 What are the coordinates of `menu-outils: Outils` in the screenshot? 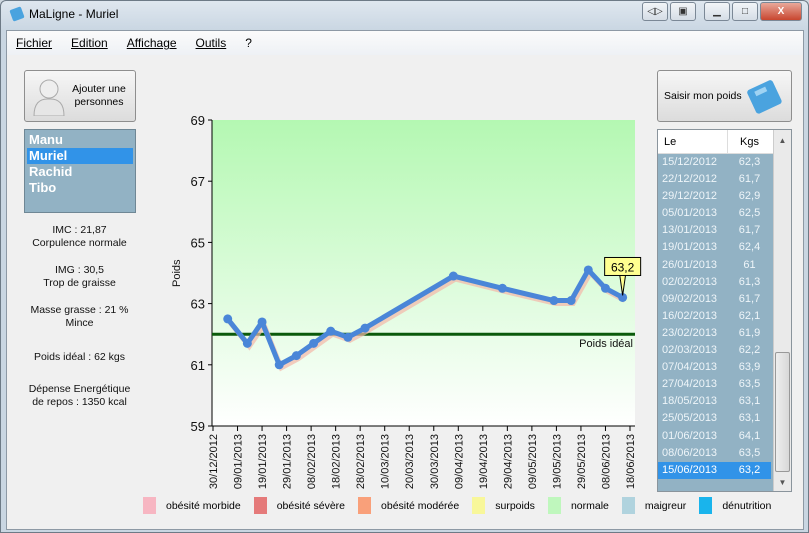 It's located at (211, 45).